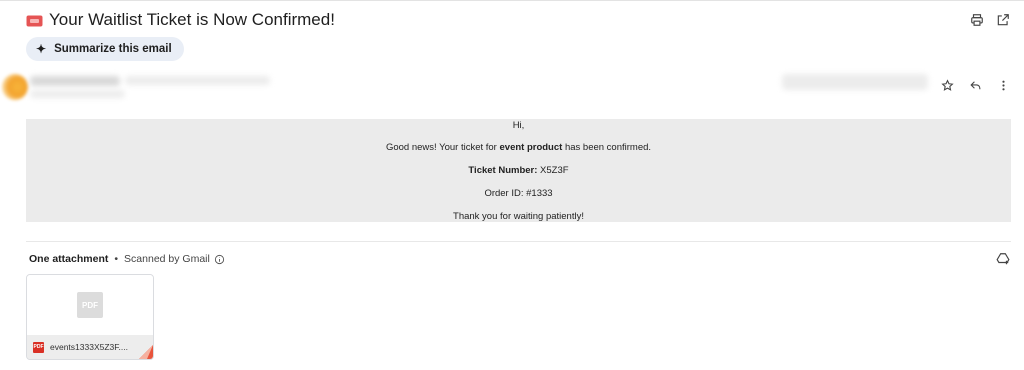  I want to click on ticket-number-line: Ticket Number: X5Z3F, so click(518, 171).